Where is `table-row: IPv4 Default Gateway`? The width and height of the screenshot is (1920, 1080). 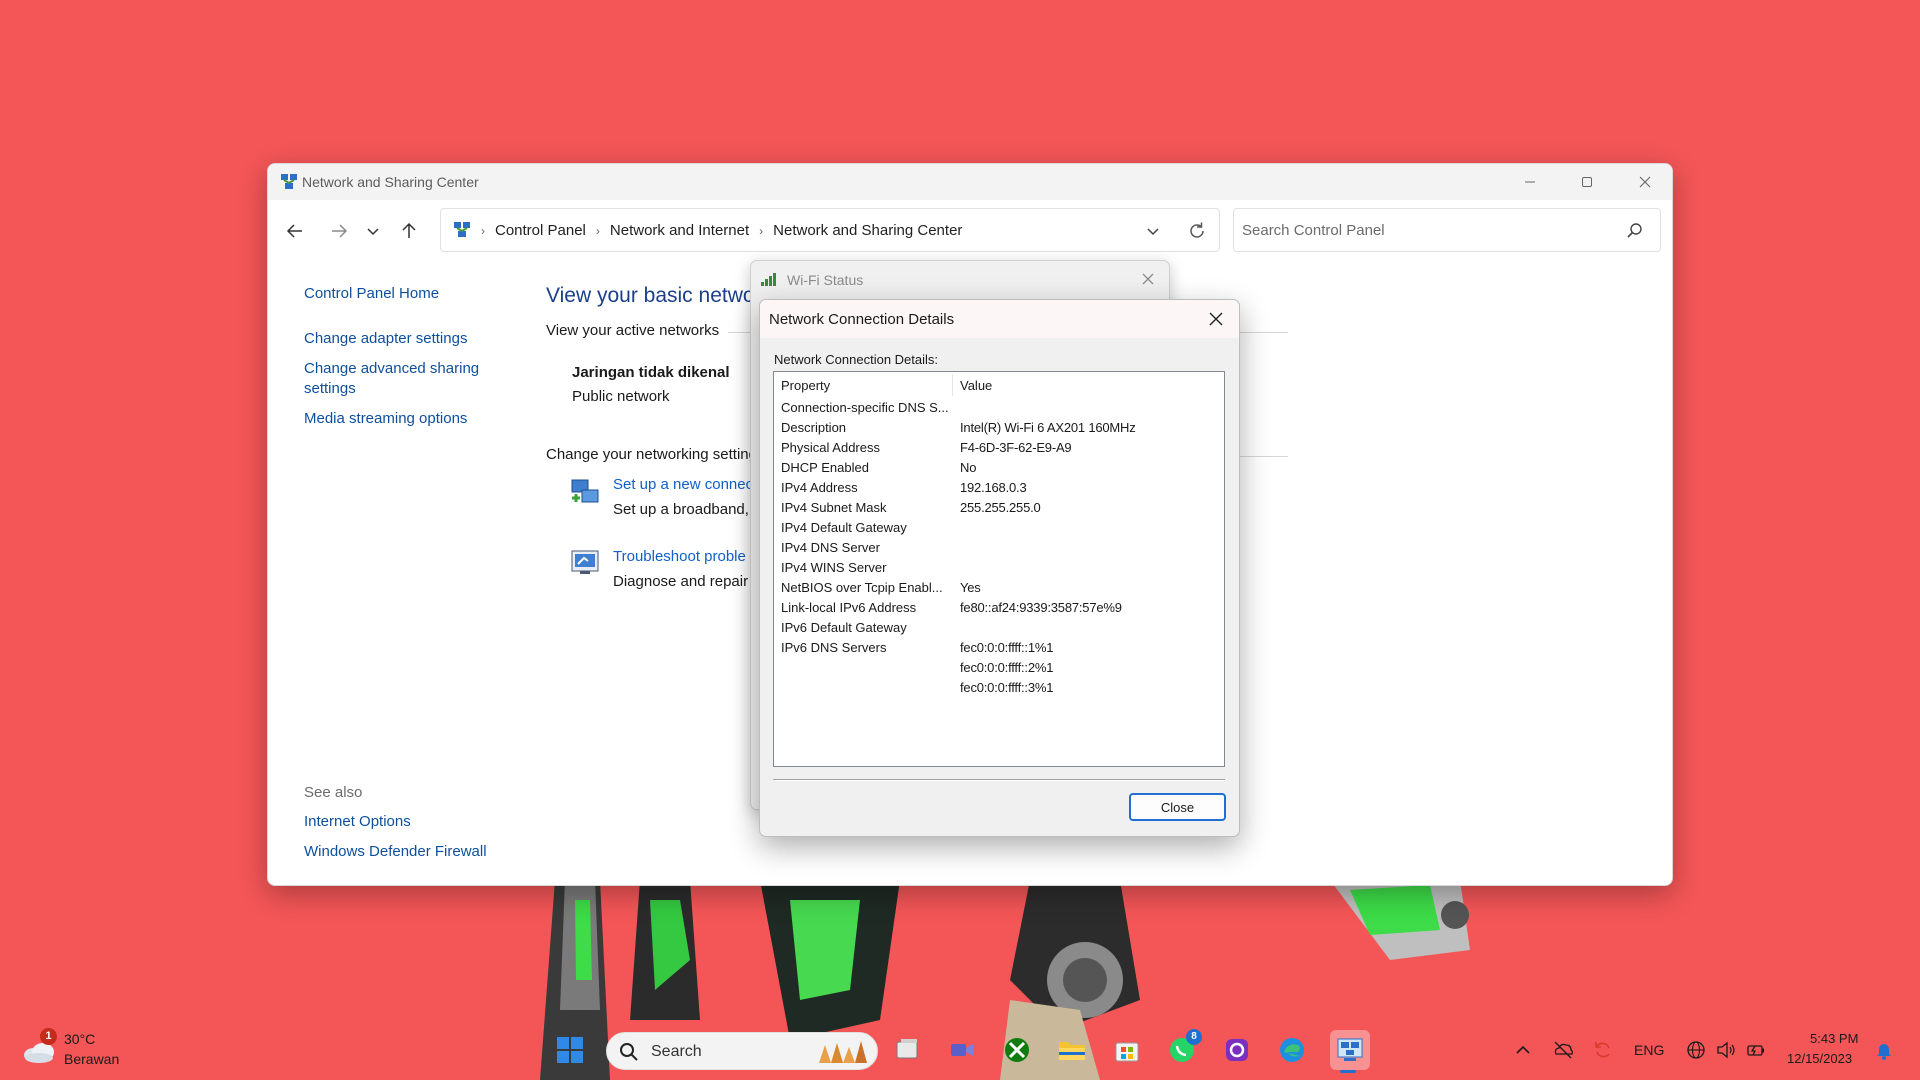 table-row: IPv4 Default Gateway is located at coordinates (999, 528).